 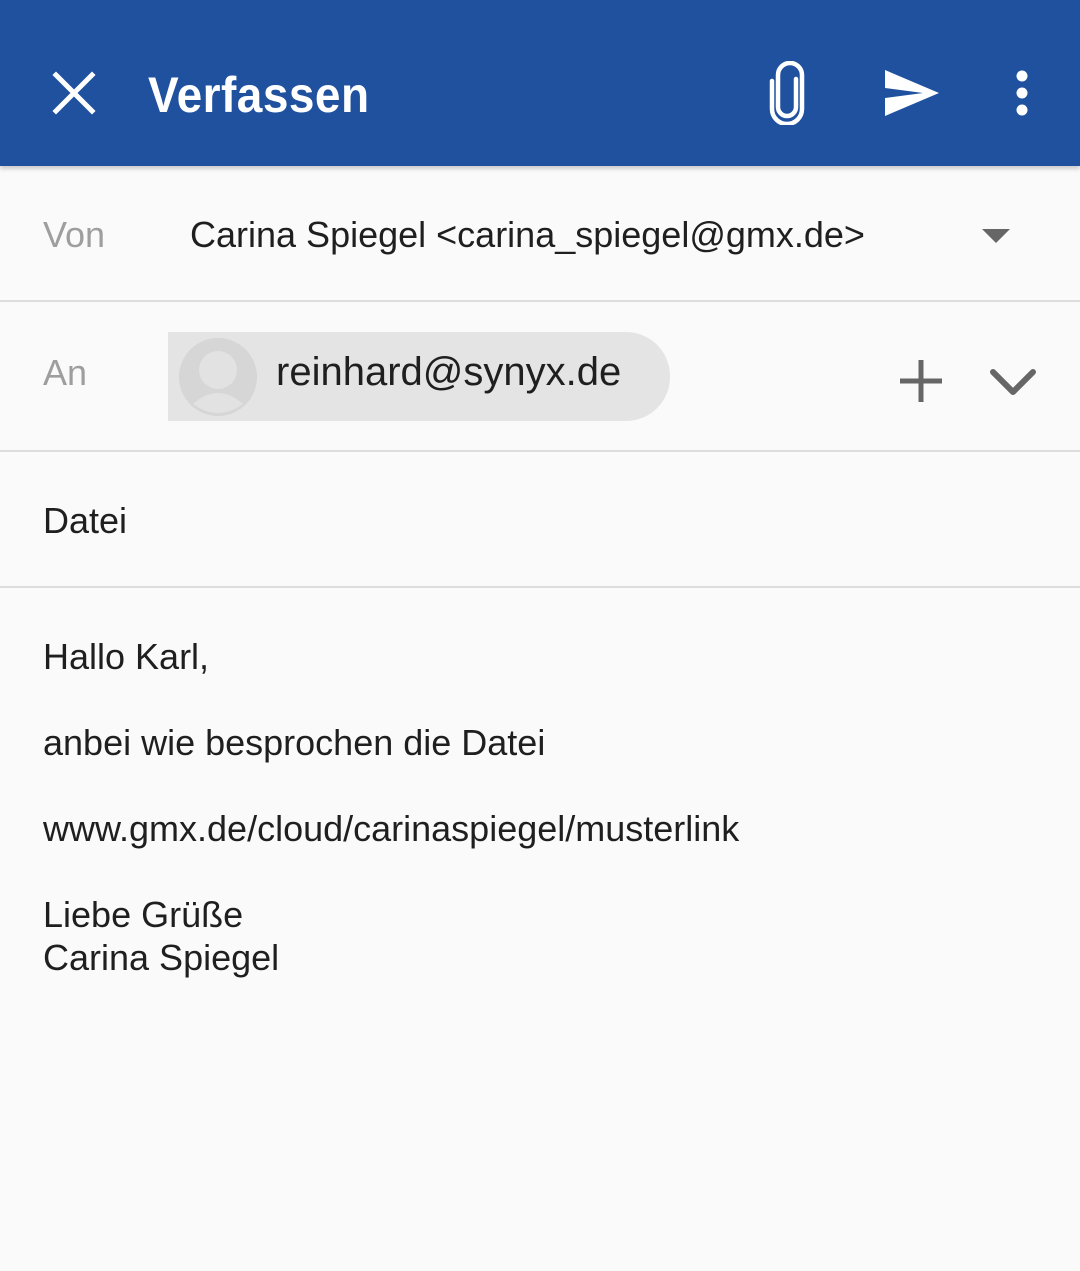 I want to click on body-greeting: Hallo Karl,, so click(x=126, y=656).